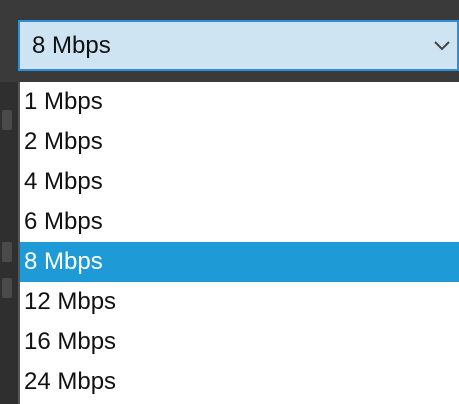  What do you see at coordinates (239, 182) in the screenshot?
I see `bitrate-option-4-mbps: 4 Mbps` at bounding box center [239, 182].